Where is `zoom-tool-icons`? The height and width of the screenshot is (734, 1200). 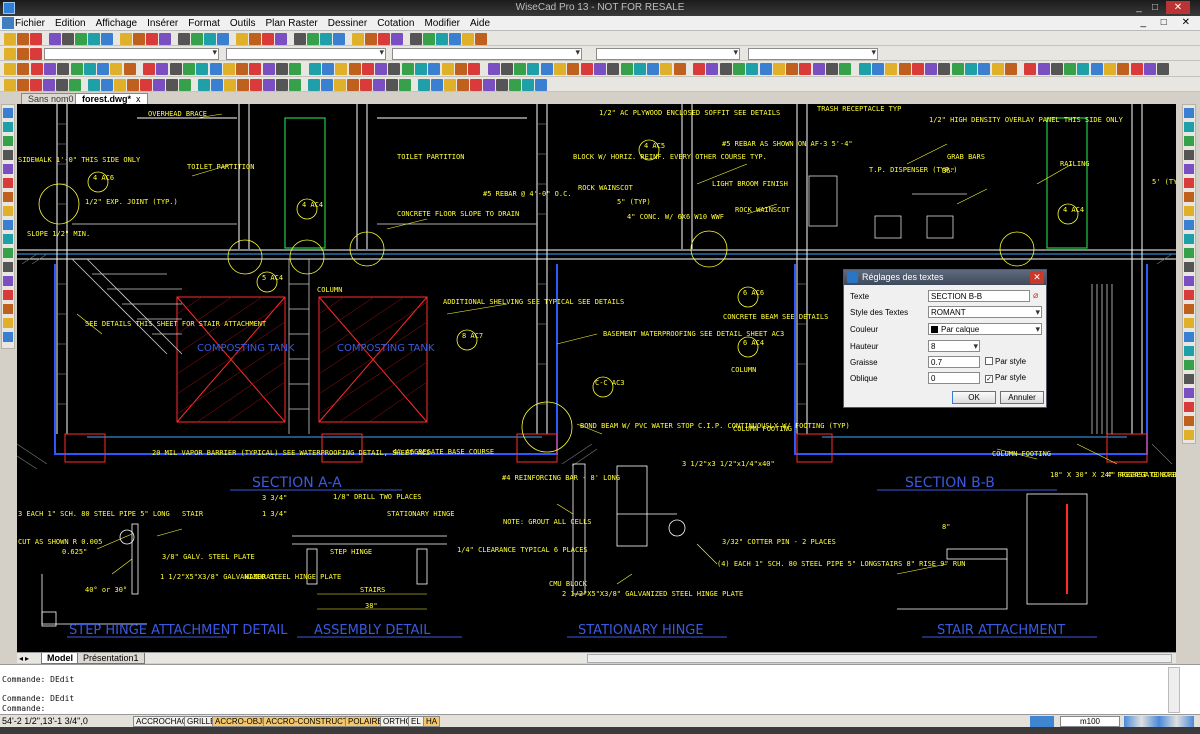
zoom-tool-icons is located at coordinates (1159, 721).